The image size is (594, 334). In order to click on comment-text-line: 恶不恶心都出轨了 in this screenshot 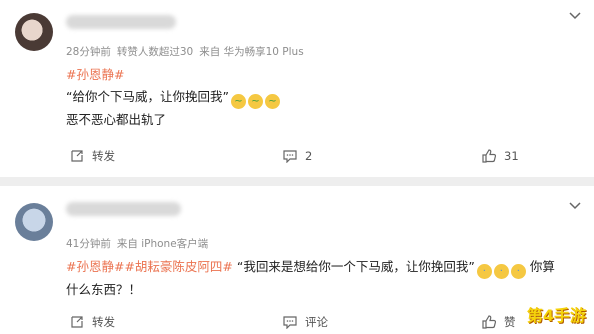, I will do `click(116, 119)`.